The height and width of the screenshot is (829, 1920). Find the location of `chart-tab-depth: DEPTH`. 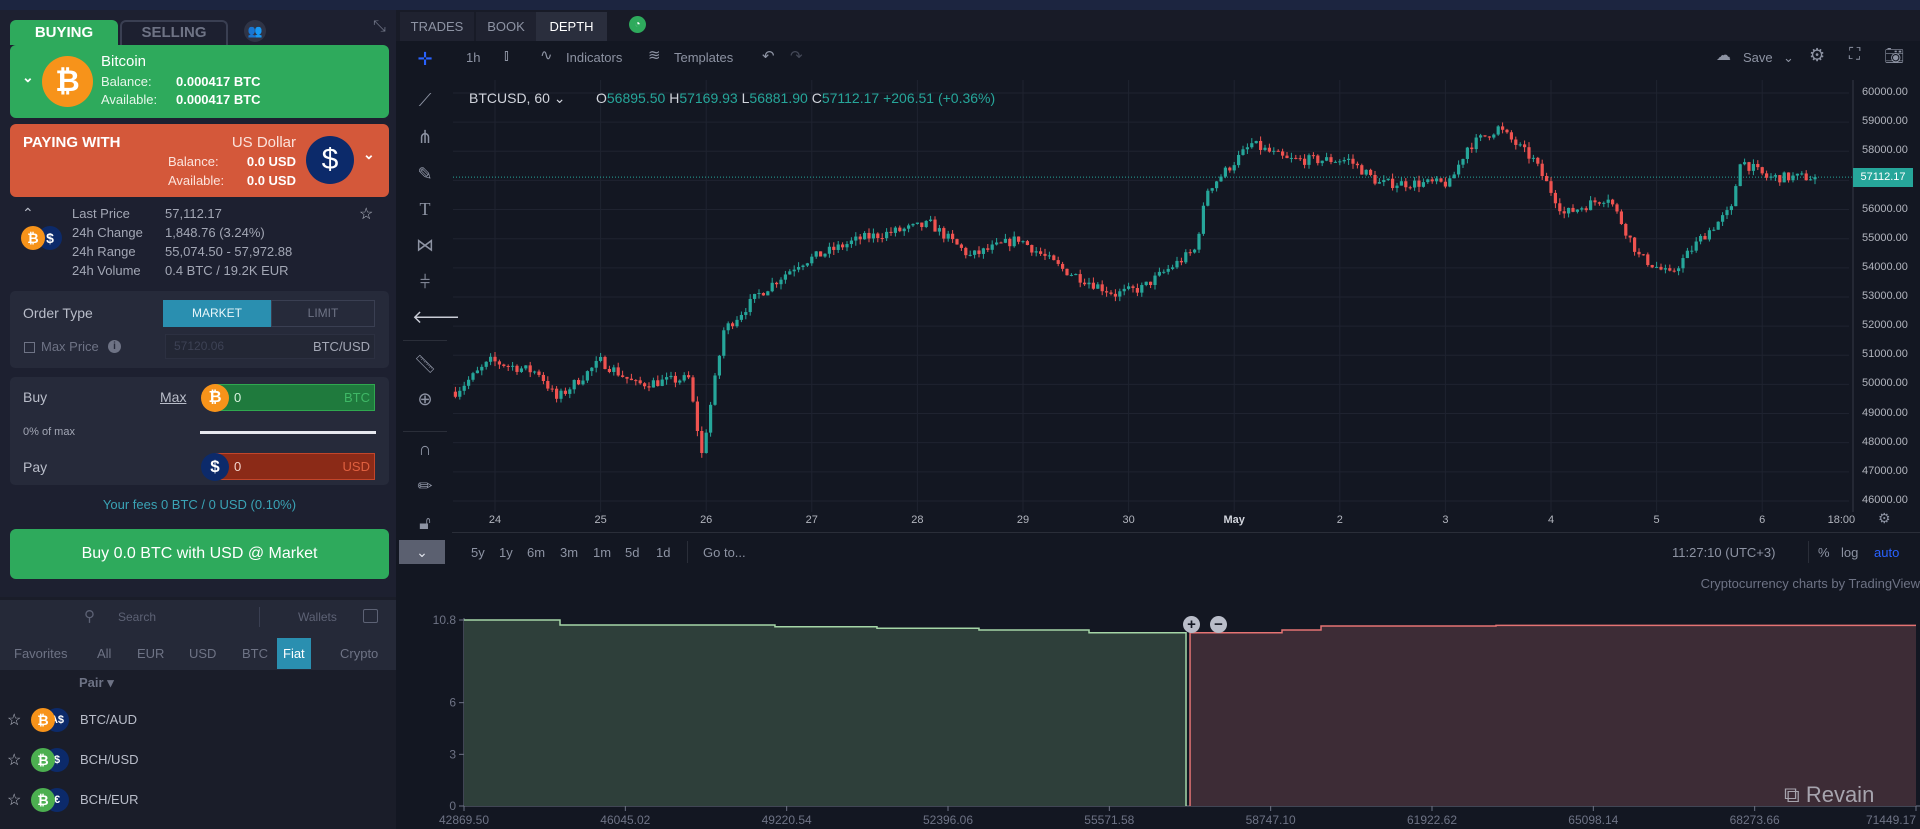

chart-tab-depth: DEPTH is located at coordinates (571, 26).